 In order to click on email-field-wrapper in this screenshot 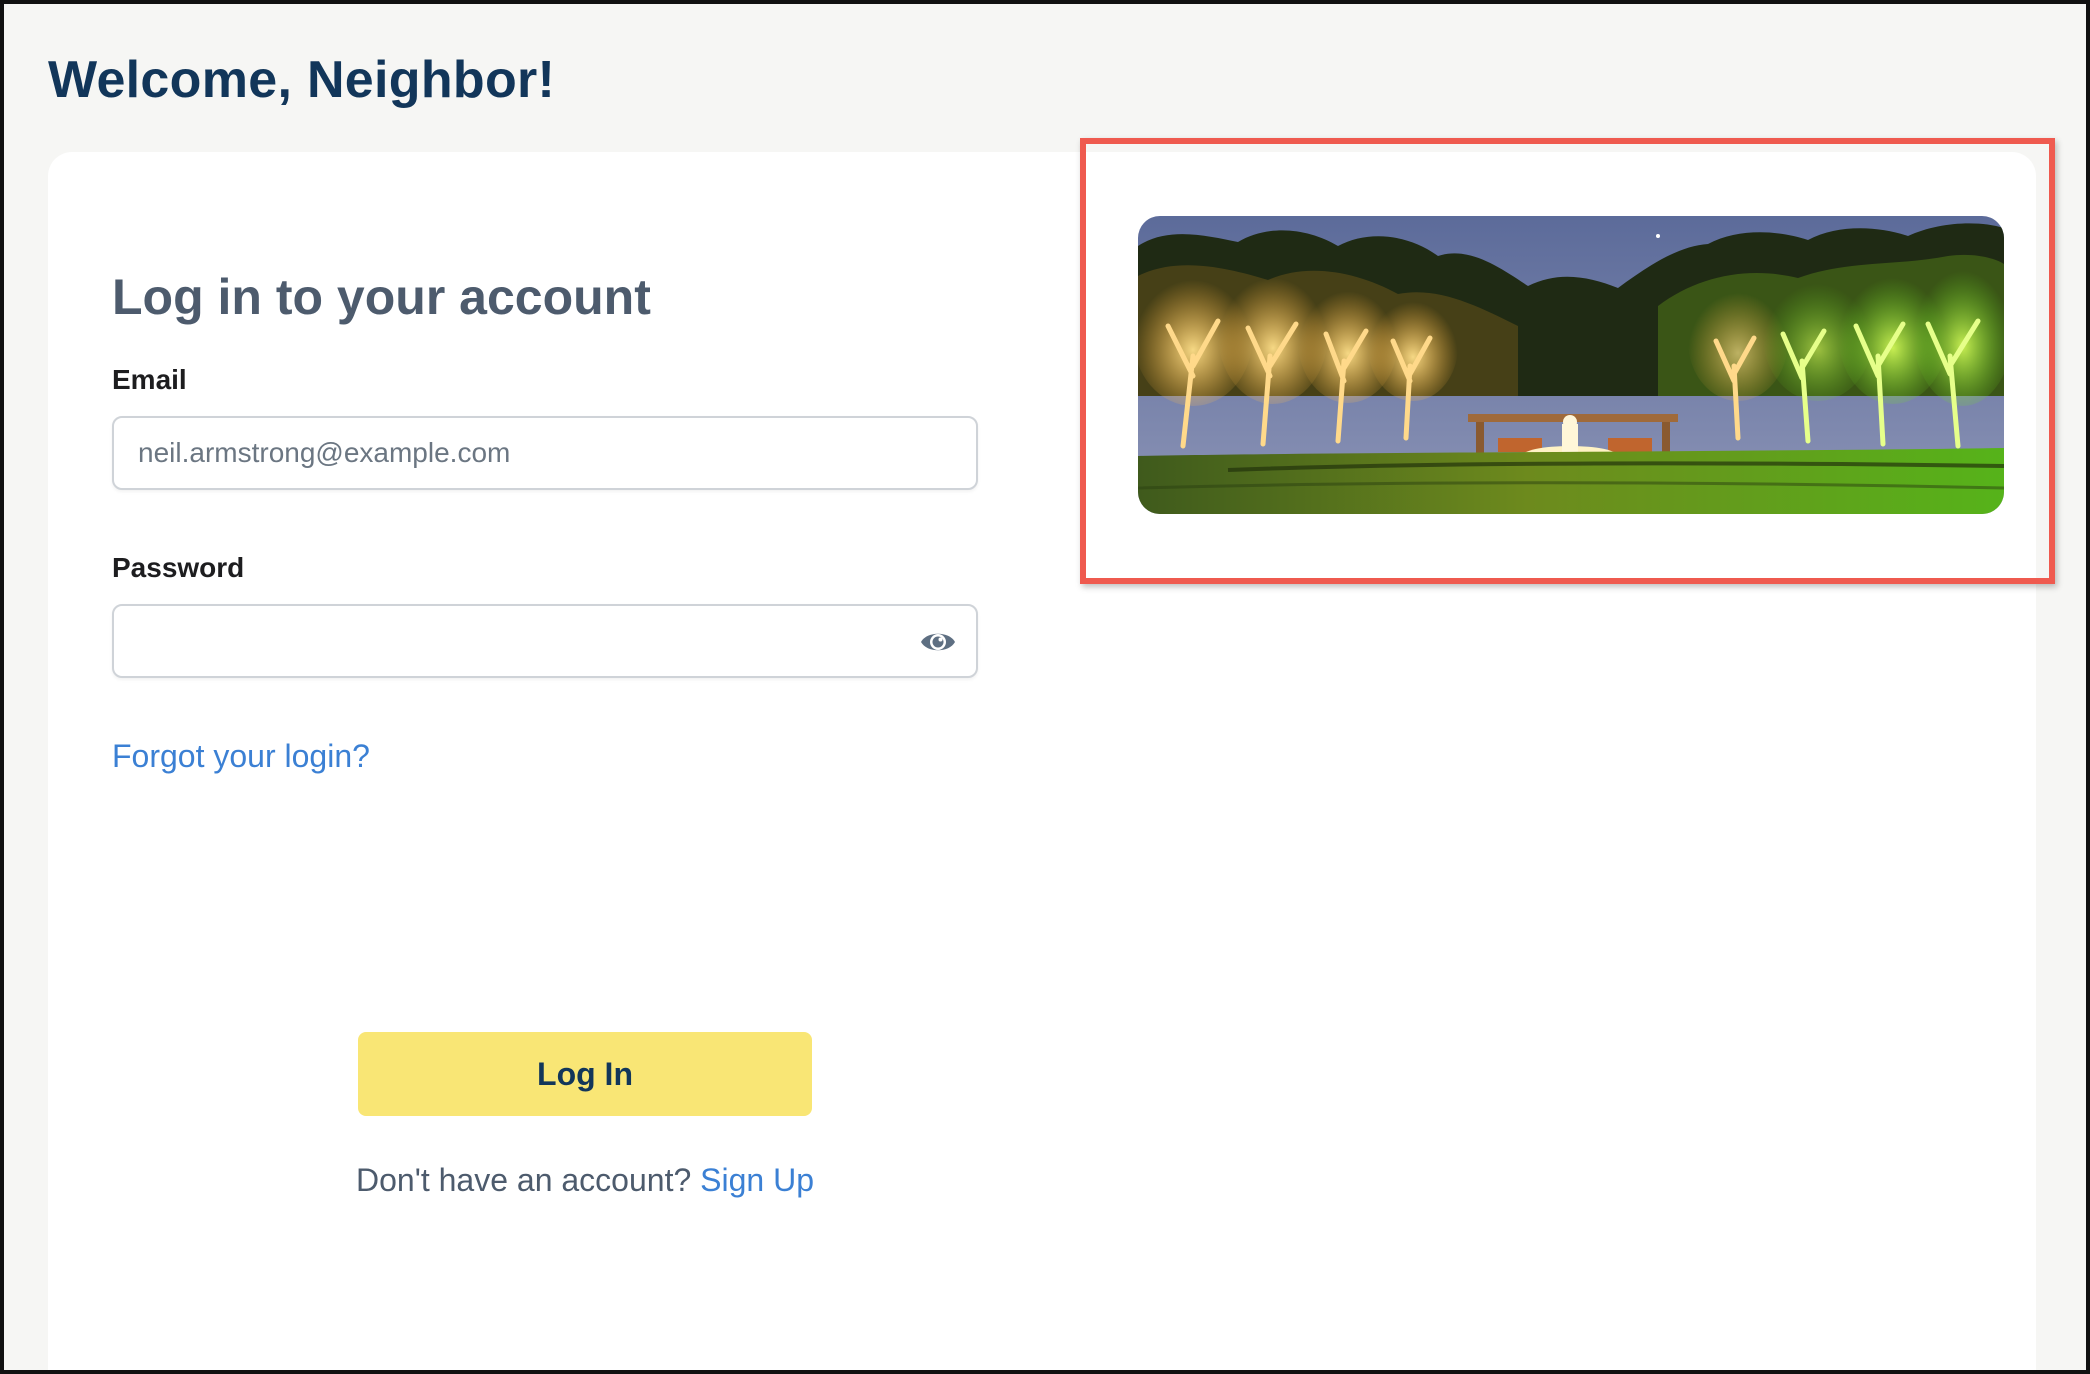, I will do `click(545, 453)`.